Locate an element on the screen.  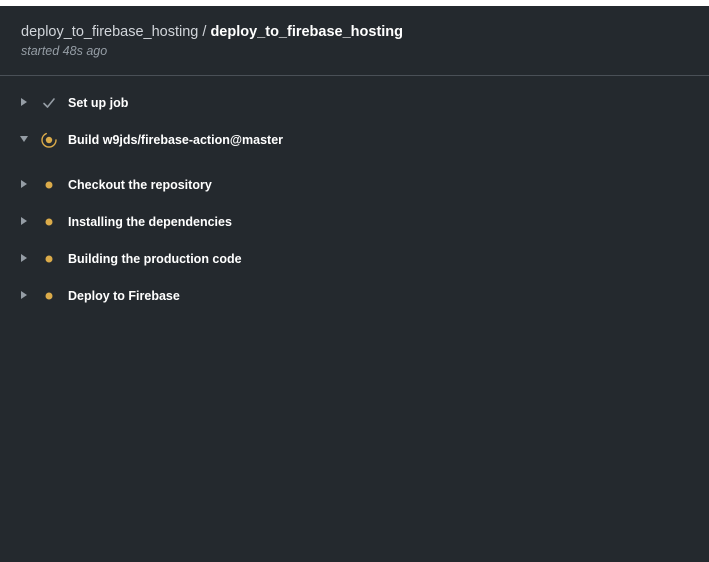
caret-down-icon is located at coordinates (24, 139).